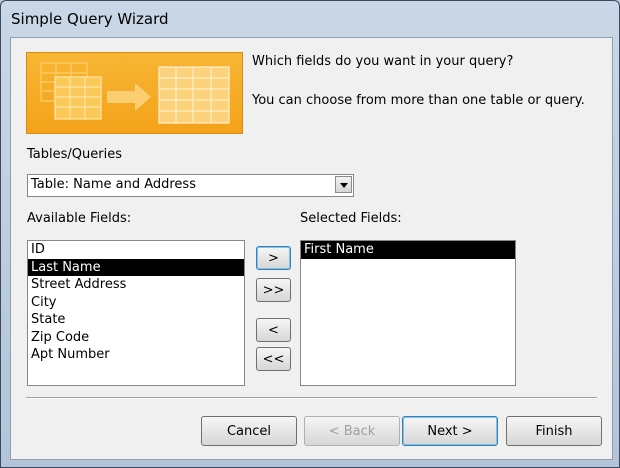 This screenshot has width=620, height=468. What do you see at coordinates (90, 19) in the screenshot?
I see `window-title: Simple Query Wizard` at bounding box center [90, 19].